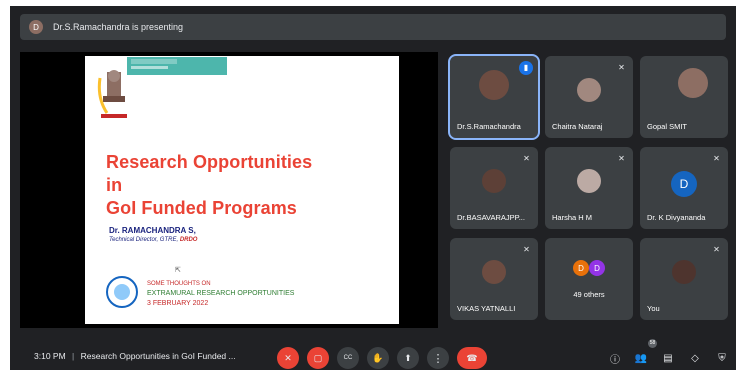  Describe the element at coordinates (615, 358) in the screenshot. I see `info-icon: ⓘ` at that location.